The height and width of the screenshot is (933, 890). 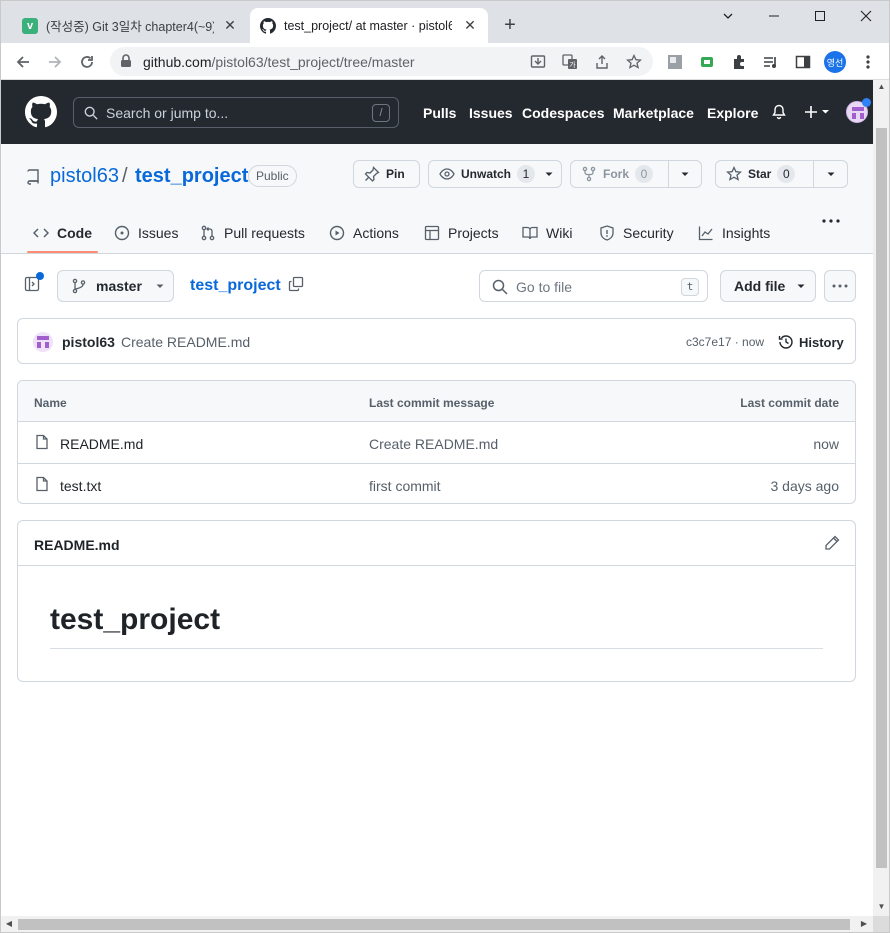 I want to click on url-path: /pistol63/test_project/tree/master, so click(x=313, y=62).